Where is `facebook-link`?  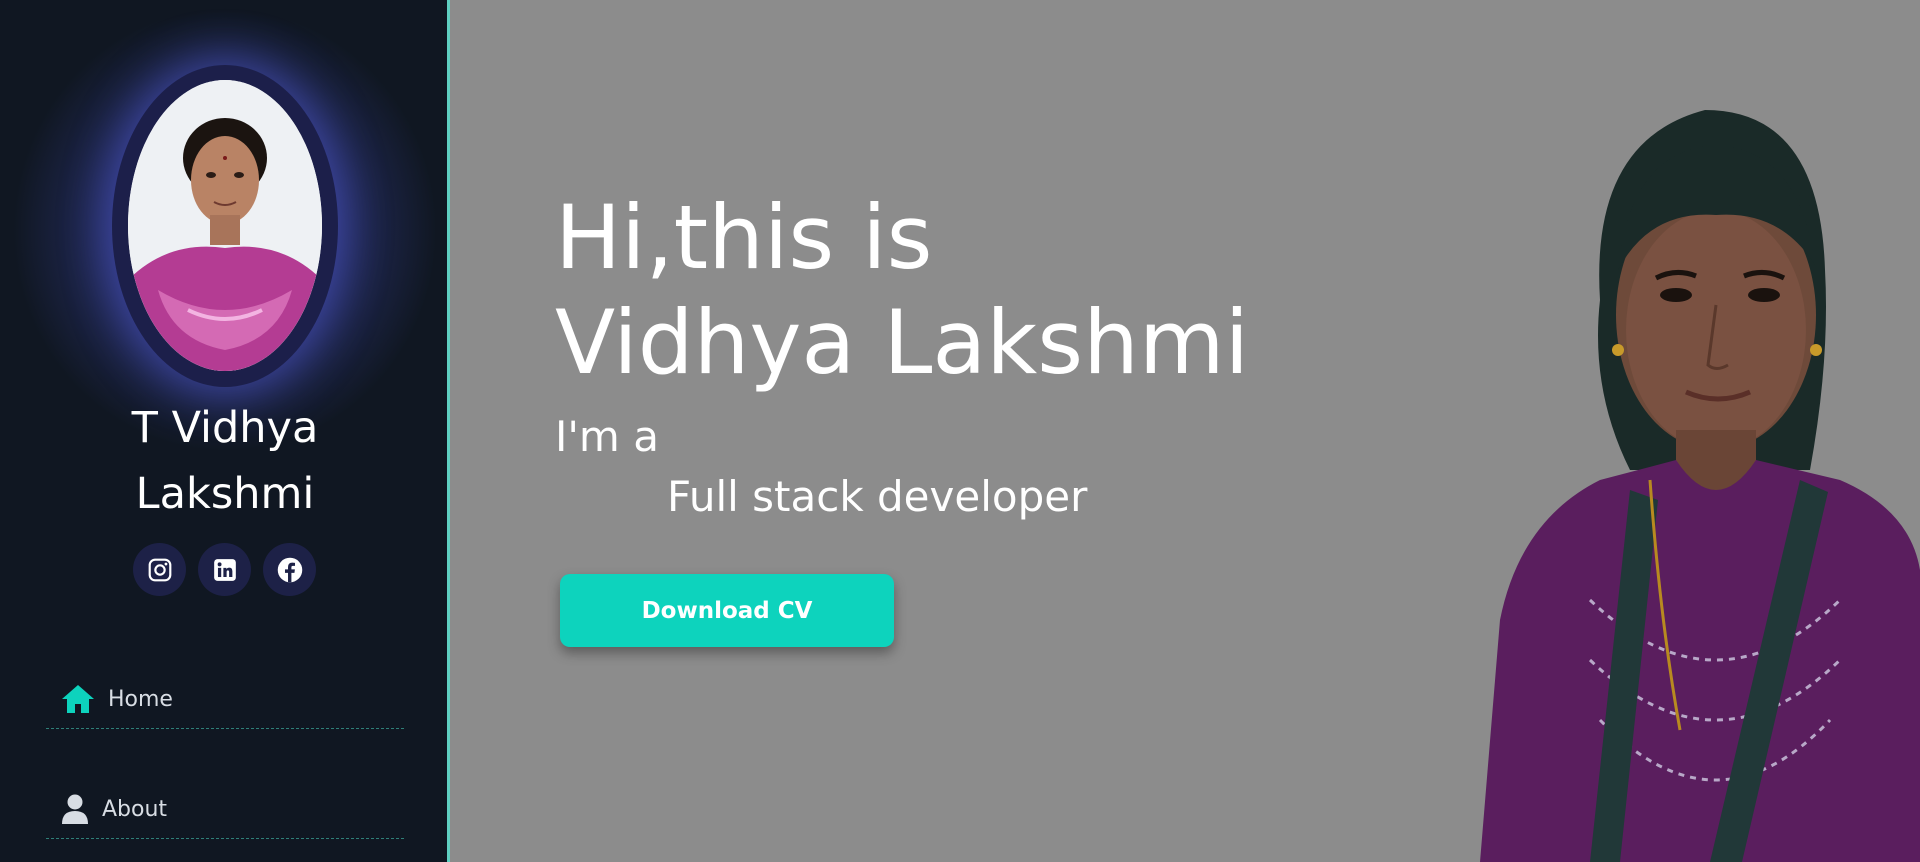 facebook-link is located at coordinates (289, 569).